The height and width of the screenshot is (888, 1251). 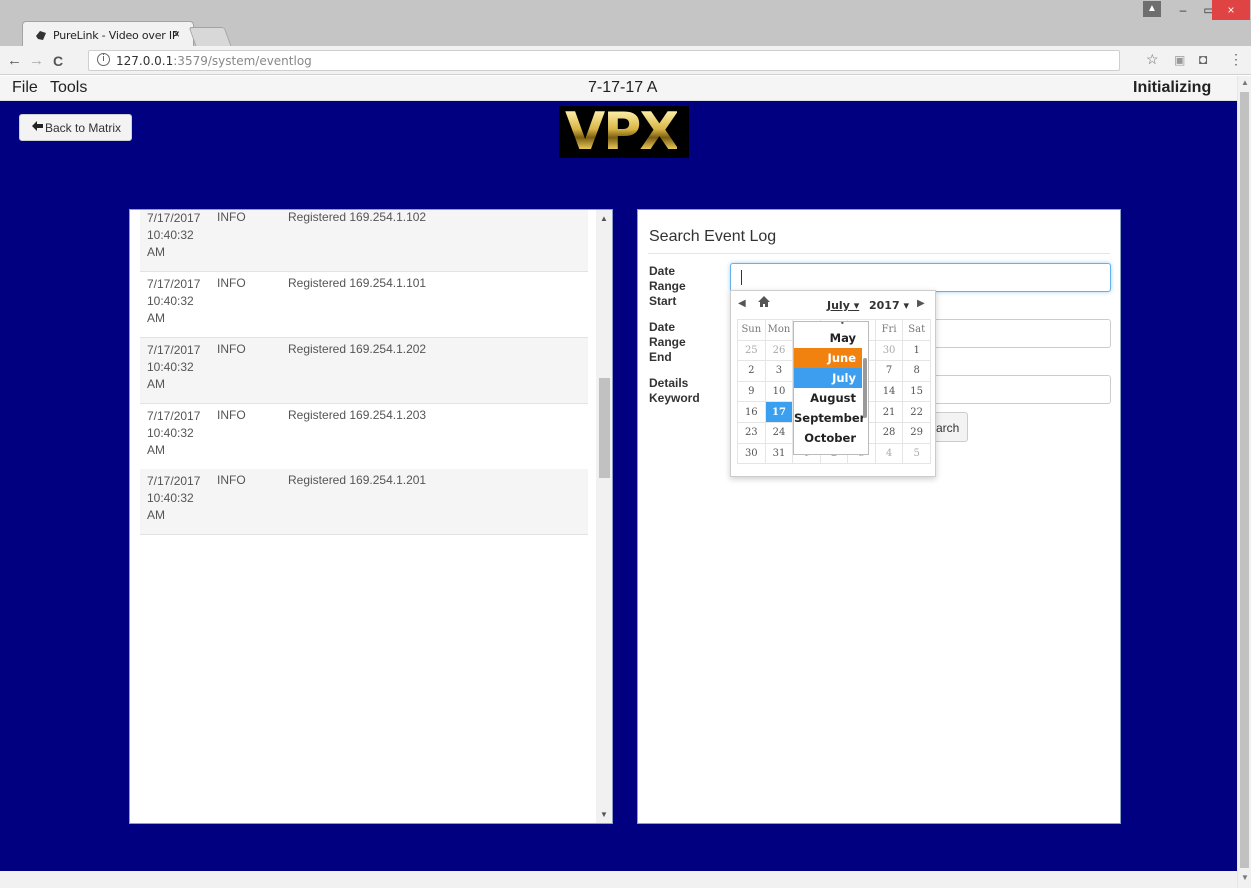 I want to click on text-caret, so click(x=741, y=277).